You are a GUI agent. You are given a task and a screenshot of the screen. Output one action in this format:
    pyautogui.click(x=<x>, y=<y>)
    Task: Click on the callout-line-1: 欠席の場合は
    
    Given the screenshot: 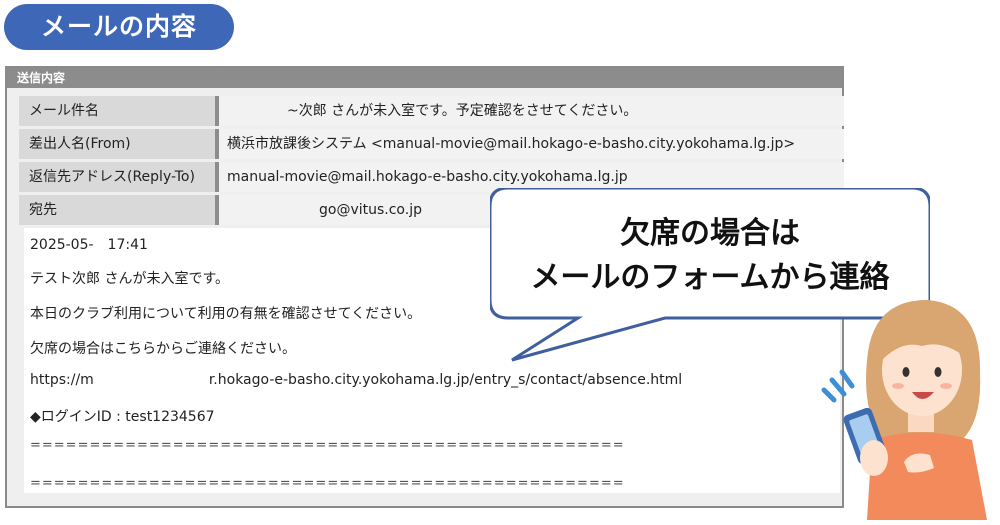 What is the action you would take?
    pyautogui.click(x=710, y=233)
    